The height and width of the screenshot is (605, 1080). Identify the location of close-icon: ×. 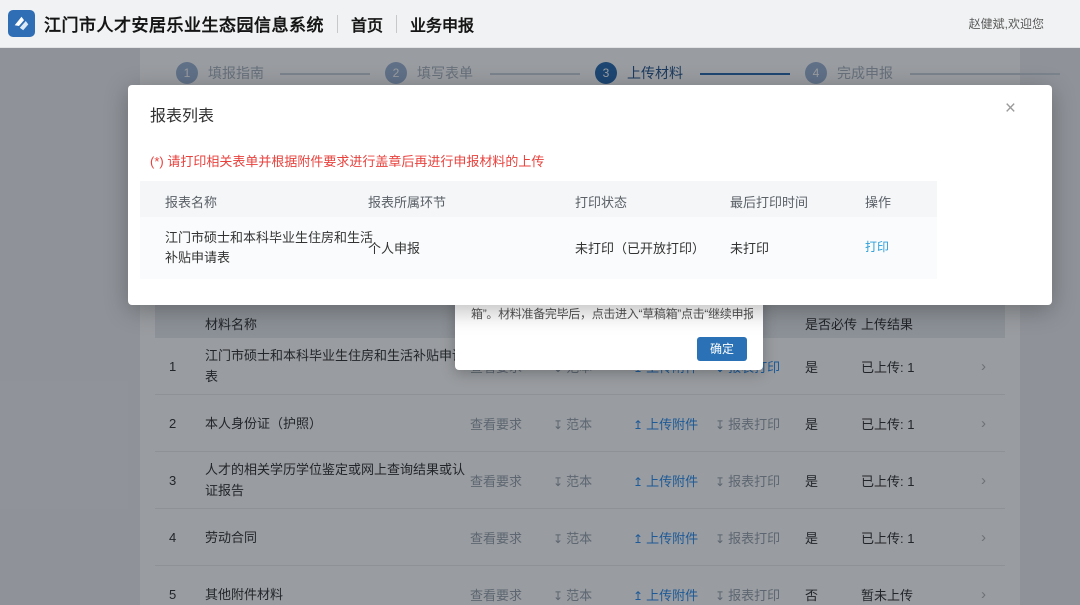
(1010, 108).